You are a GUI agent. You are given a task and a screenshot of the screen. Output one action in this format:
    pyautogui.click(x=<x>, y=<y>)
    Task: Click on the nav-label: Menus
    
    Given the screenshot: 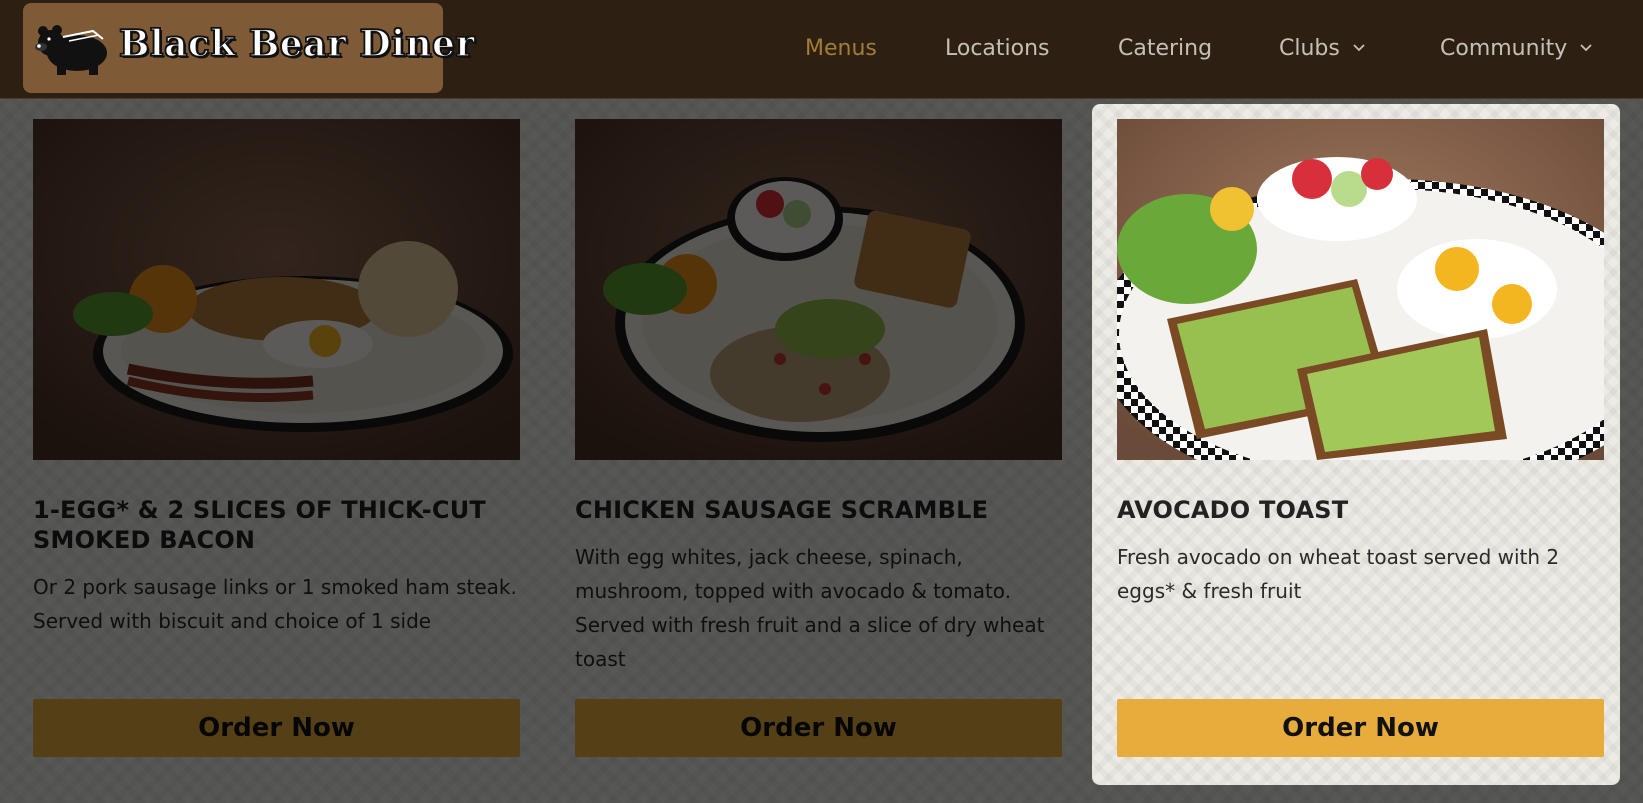 What is the action you would take?
    pyautogui.click(x=841, y=48)
    